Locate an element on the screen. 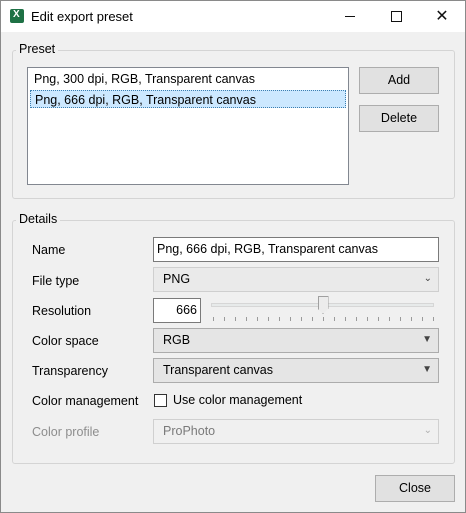 The image size is (466, 513). name-input: Png, 666 dpi, RGB, Transparent canvas is located at coordinates (296, 249).